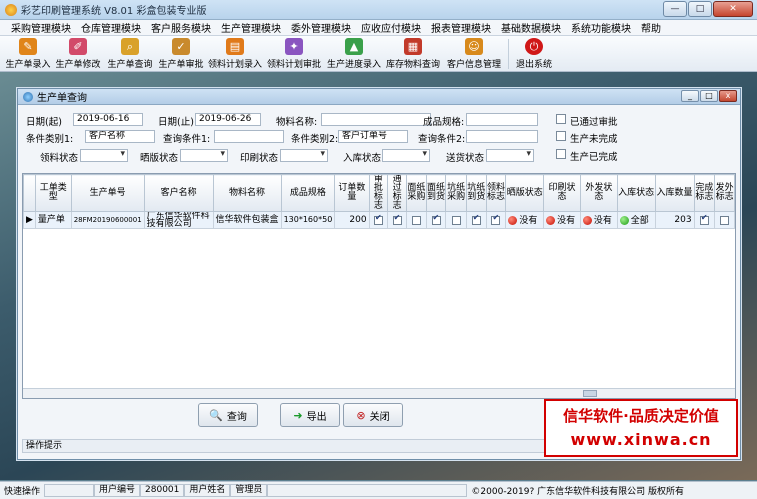 The image size is (757, 499). I want to click on cell-flute-arrive, so click(476, 220).